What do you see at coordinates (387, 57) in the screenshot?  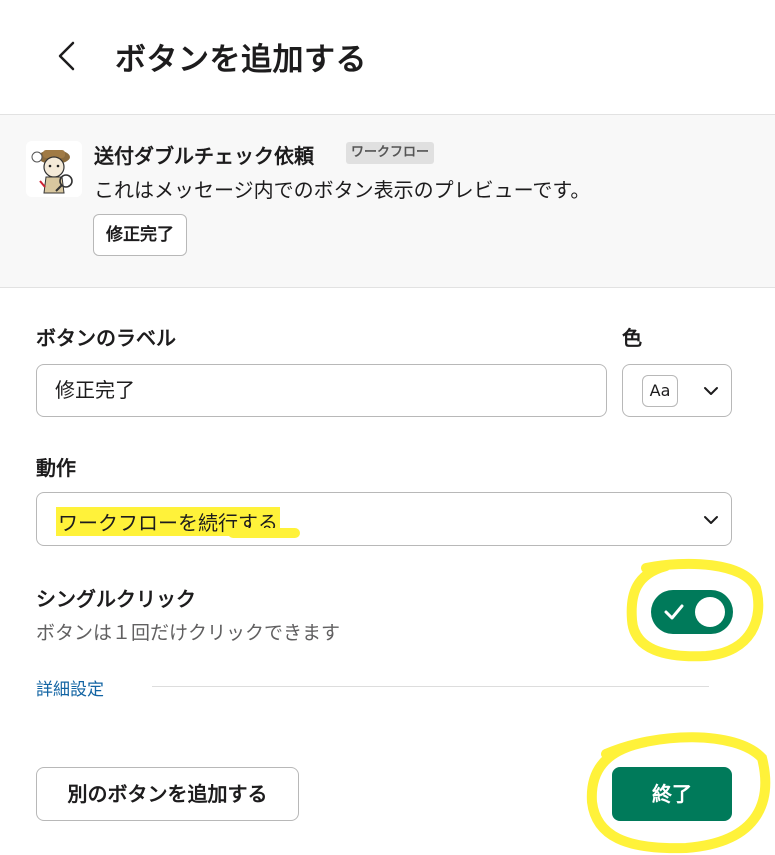 I see `header: ボタンを追加する` at bounding box center [387, 57].